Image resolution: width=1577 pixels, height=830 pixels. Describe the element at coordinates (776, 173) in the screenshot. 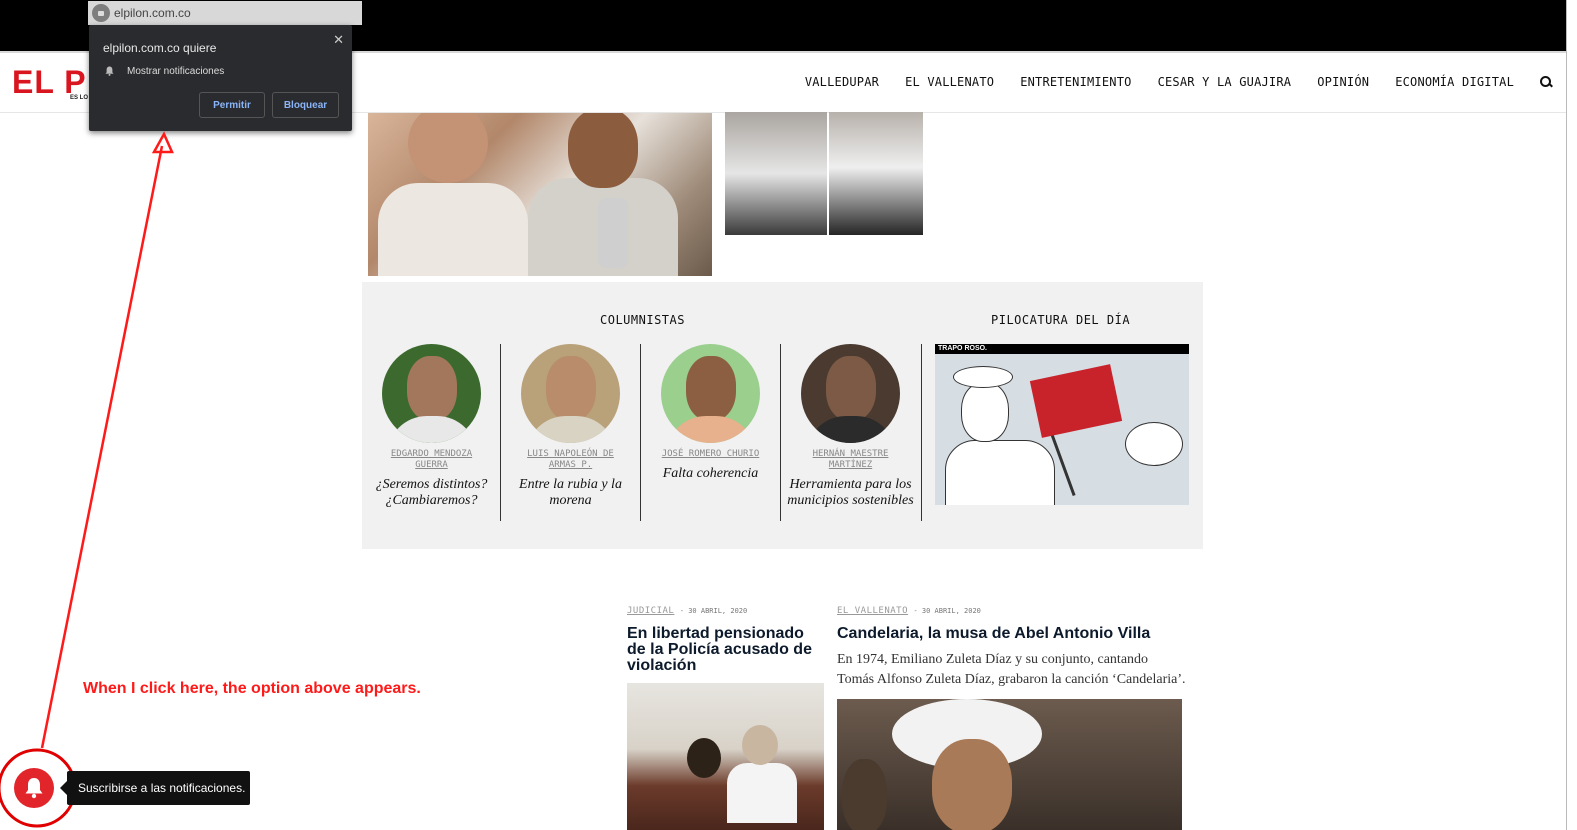

I see `sewing-photo-left` at that location.